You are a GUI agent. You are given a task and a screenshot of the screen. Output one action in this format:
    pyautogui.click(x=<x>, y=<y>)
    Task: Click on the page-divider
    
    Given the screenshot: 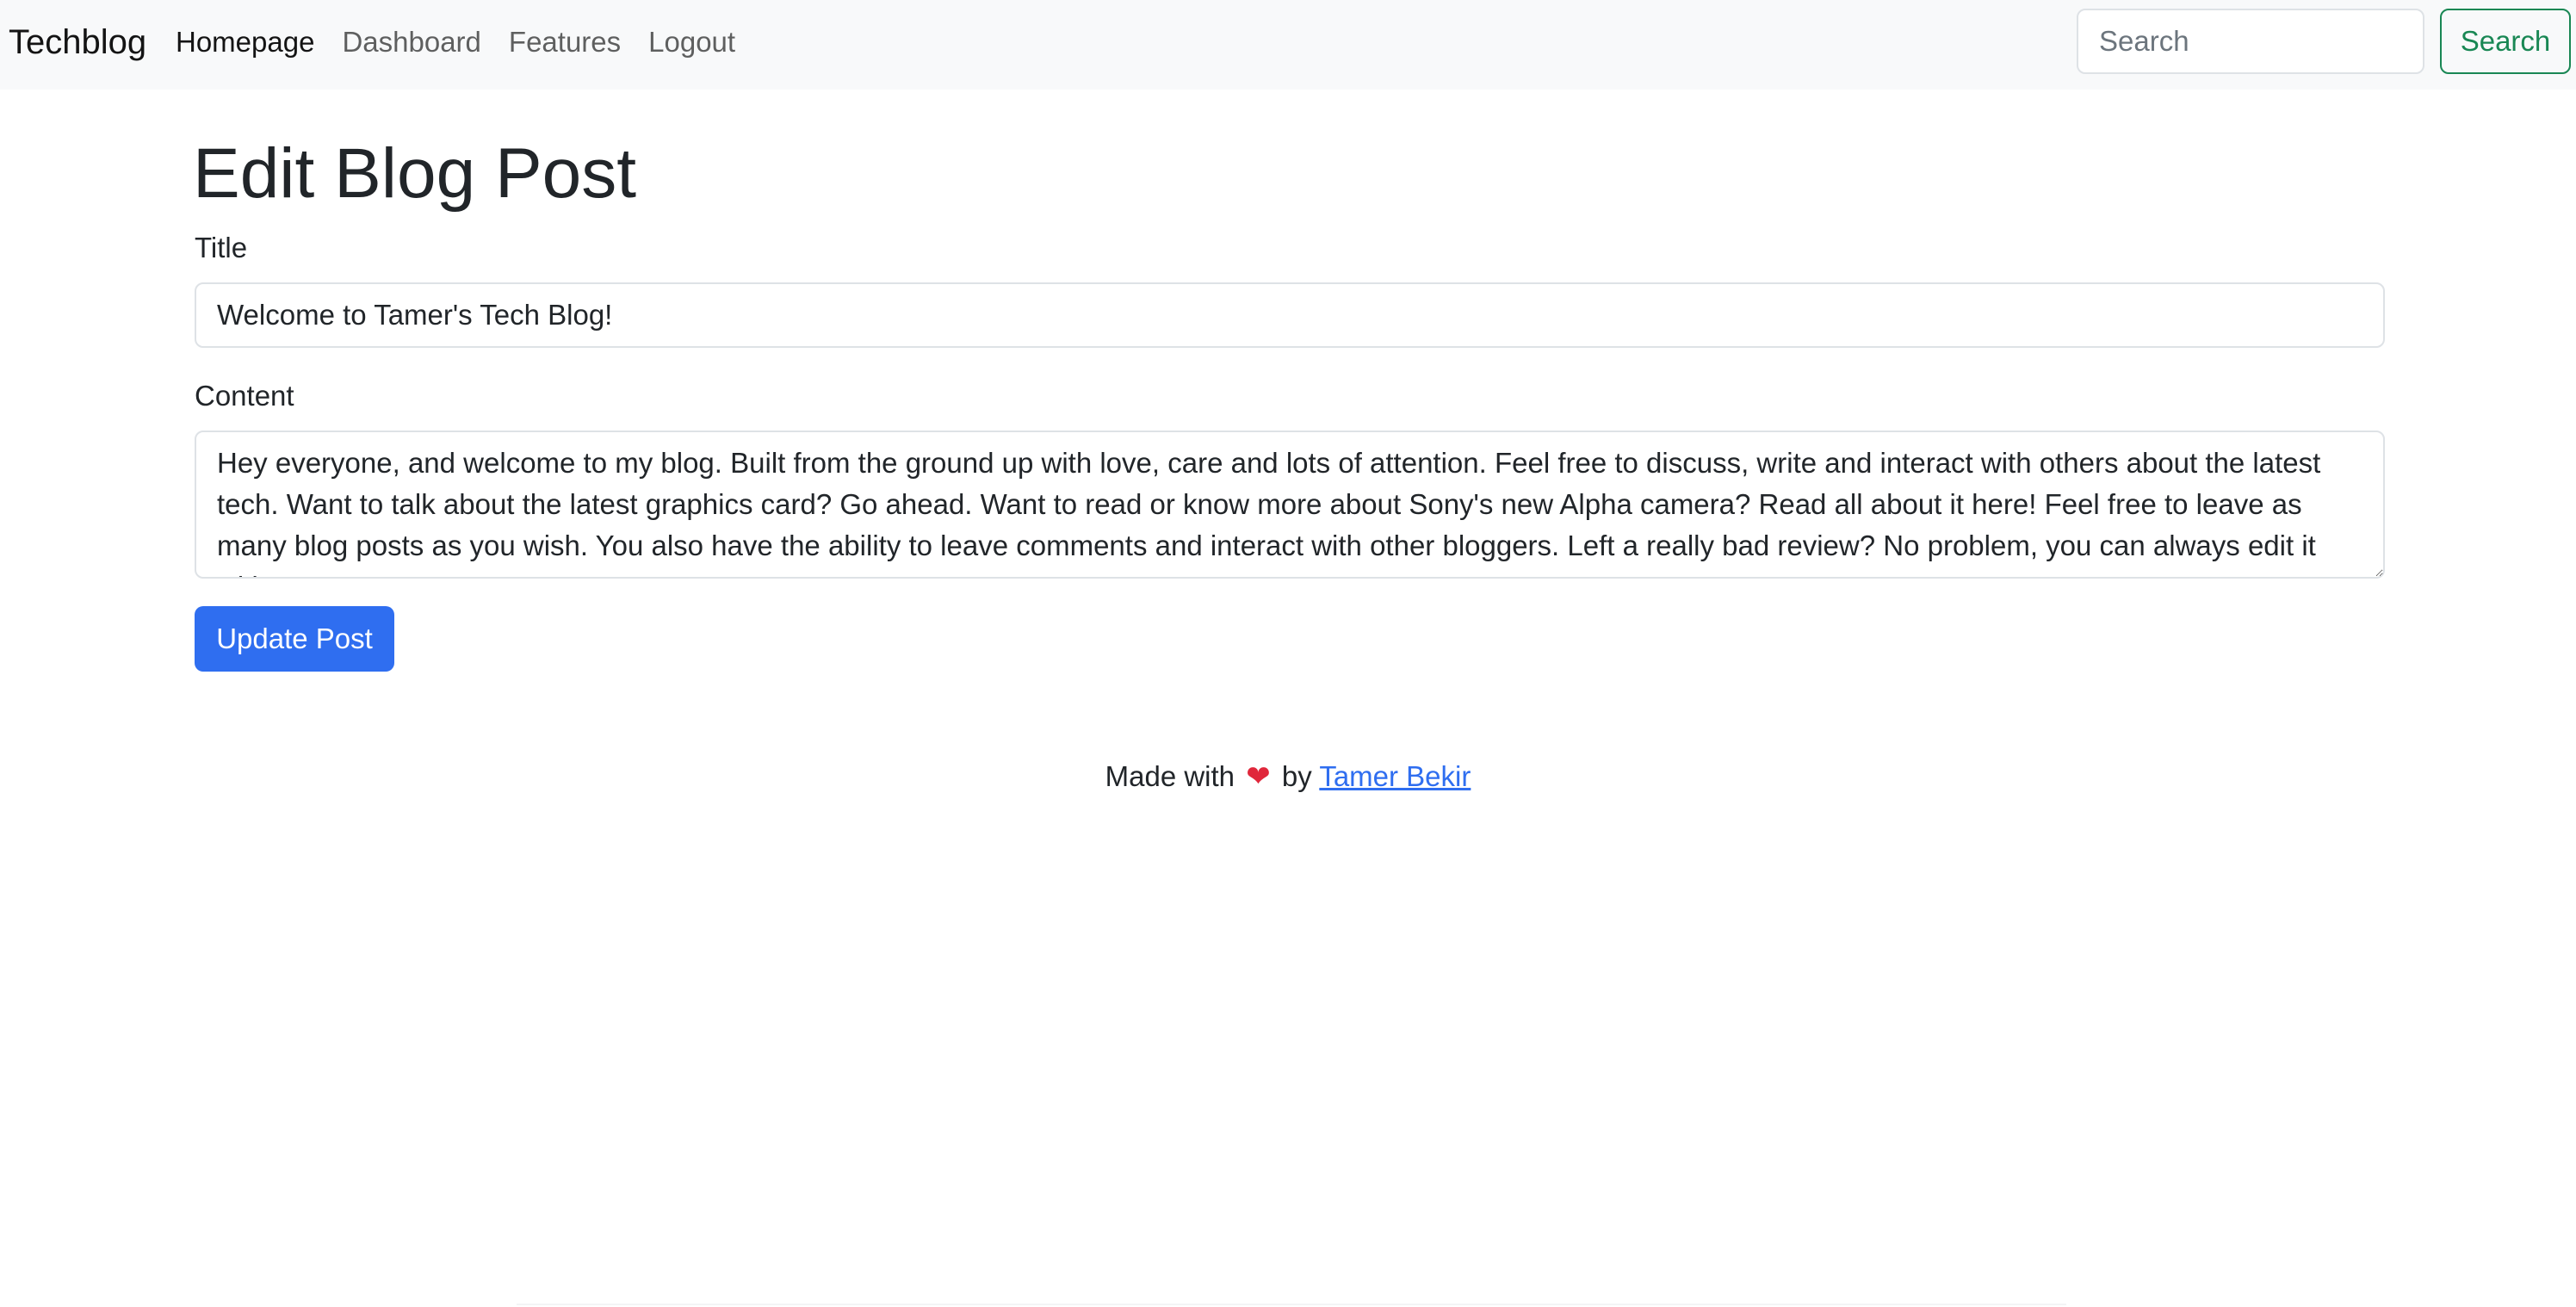 What is the action you would take?
    pyautogui.click(x=1292, y=1304)
    